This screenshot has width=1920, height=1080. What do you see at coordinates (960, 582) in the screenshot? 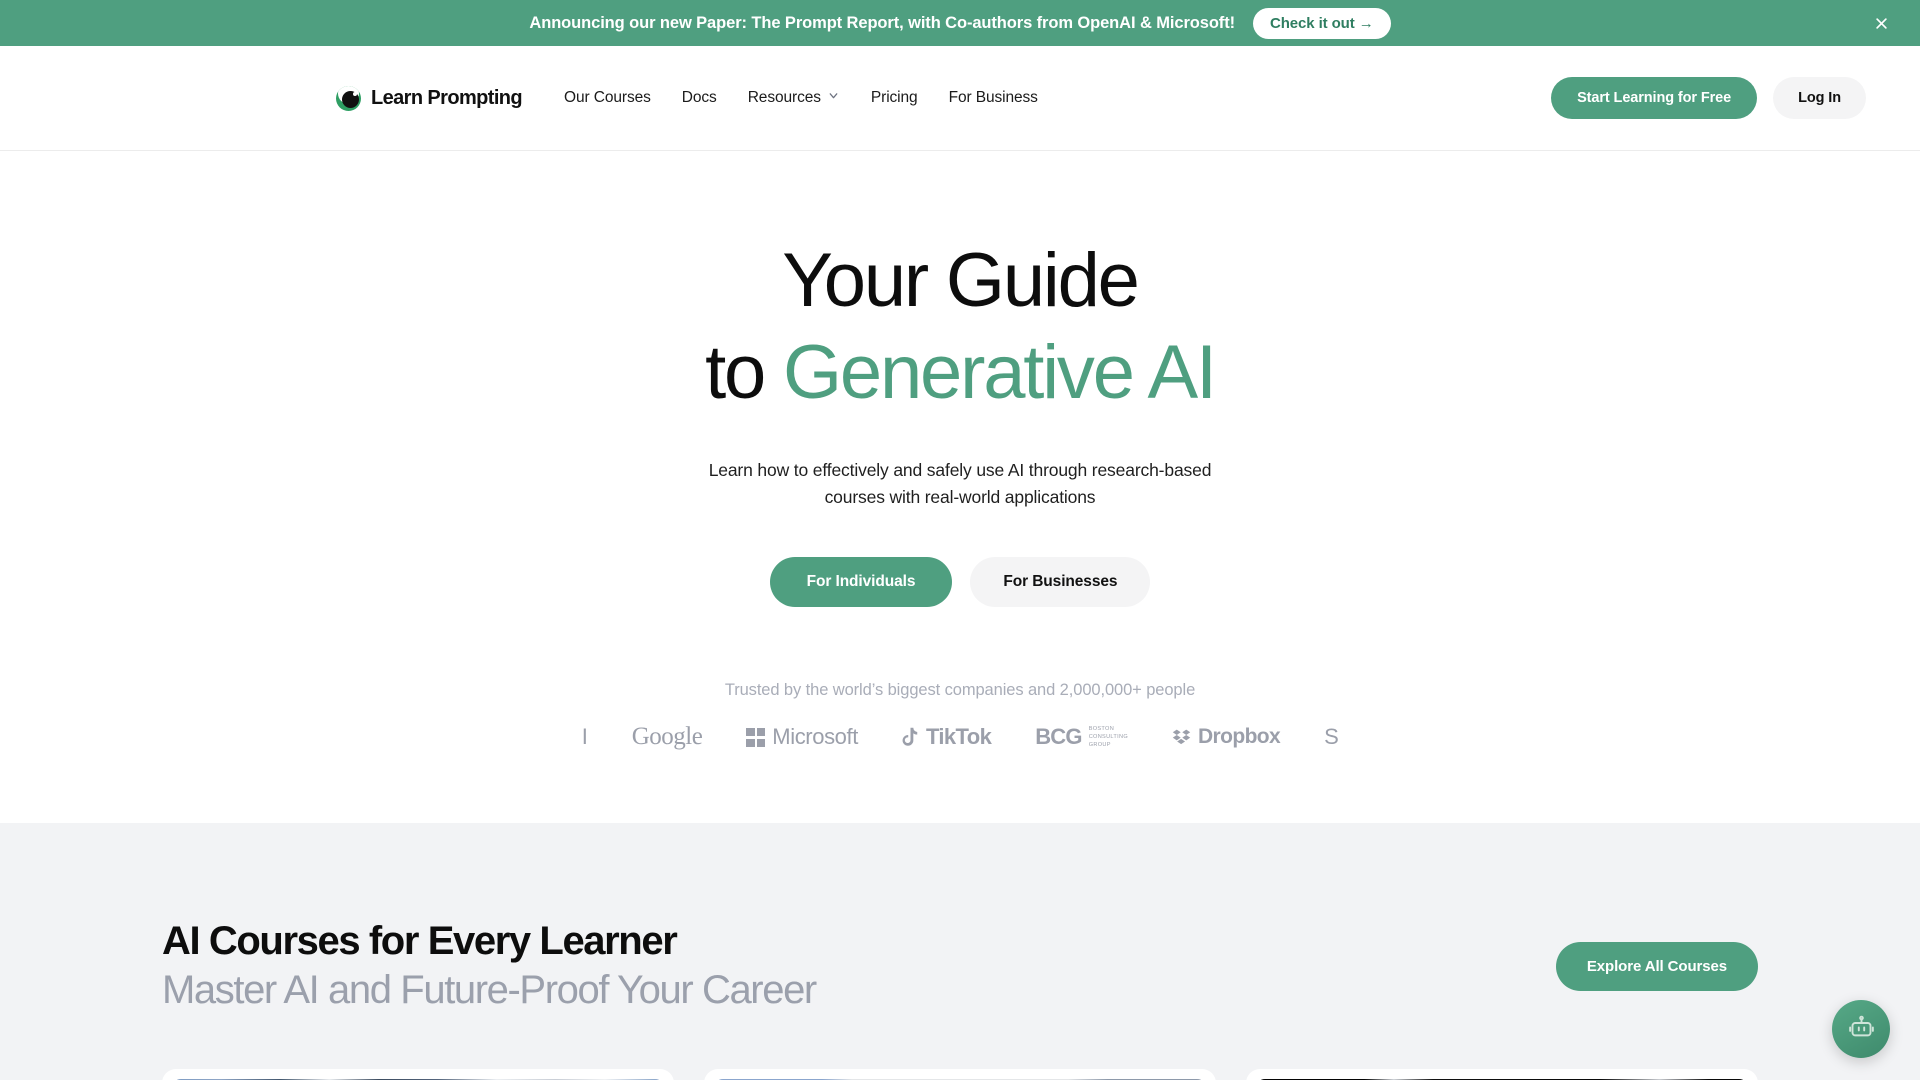
I see `hero-cta-group: For Individuals For Businesses` at bounding box center [960, 582].